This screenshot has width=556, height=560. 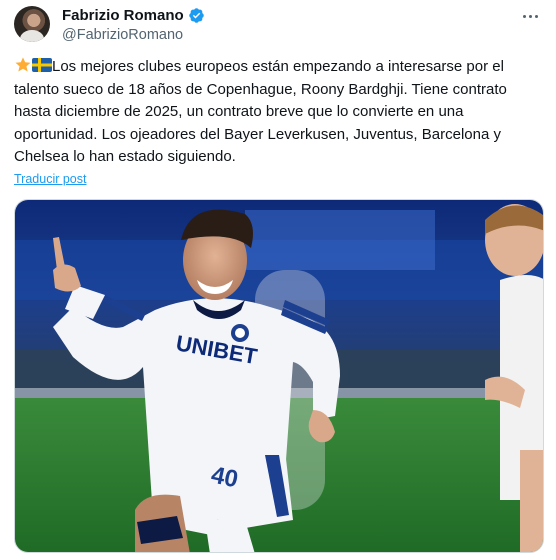 What do you see at coordinates (133, 35) in the screenshot?
I see `author-handle: @FabrizioRomano` at bounding box center [133, 35].